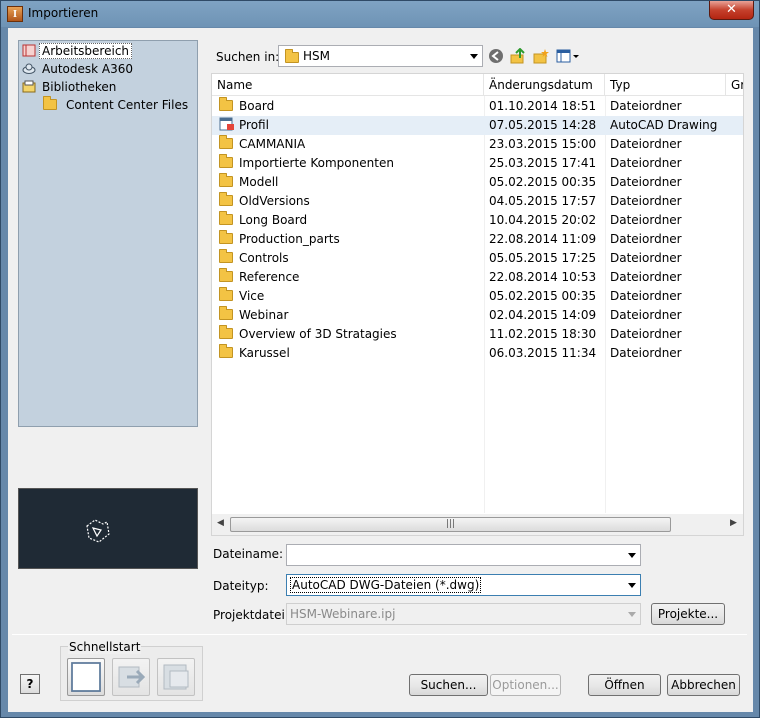 Image resolution: width=760 pixels, height=718 pixels. Describe the element at coordinates (543, 163) in the screenshot. I see `cell-date: 25.03.2015 17:41` at that location.